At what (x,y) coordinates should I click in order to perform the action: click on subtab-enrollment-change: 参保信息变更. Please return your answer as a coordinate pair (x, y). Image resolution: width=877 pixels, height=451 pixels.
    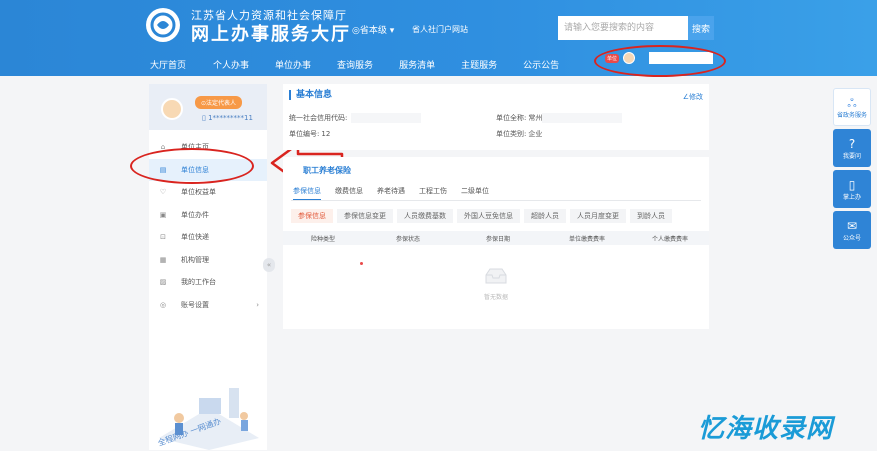
    Looking at the image, I should click on (365, 216).